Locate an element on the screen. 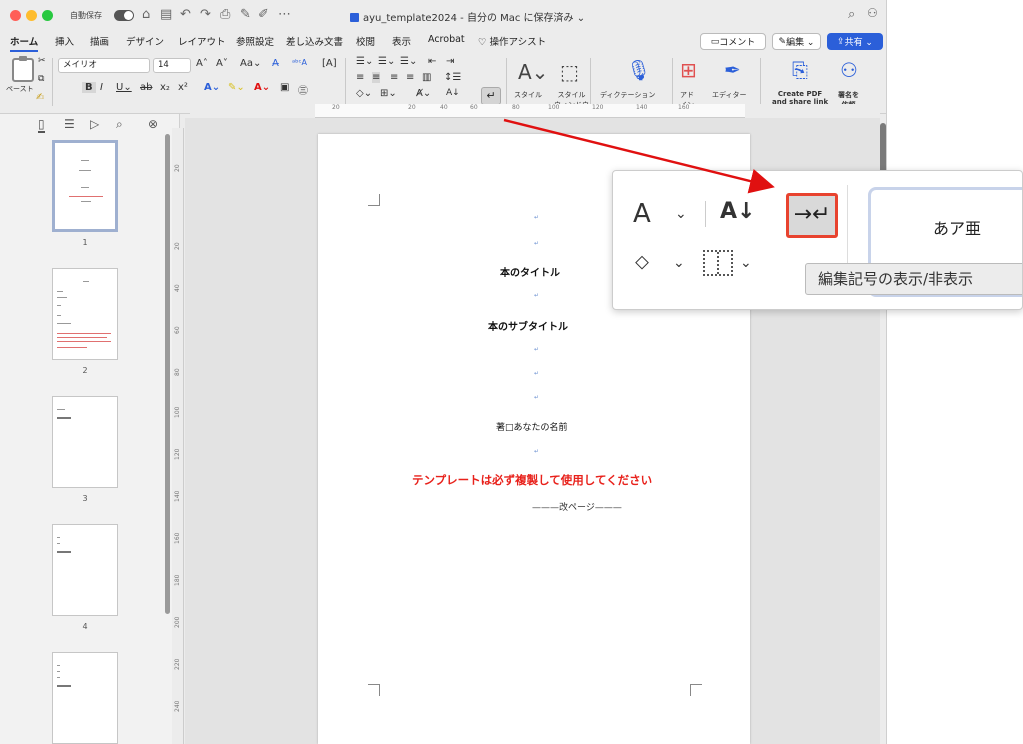  navigation-pane-scrollbar is located at coordinates (167, 374).